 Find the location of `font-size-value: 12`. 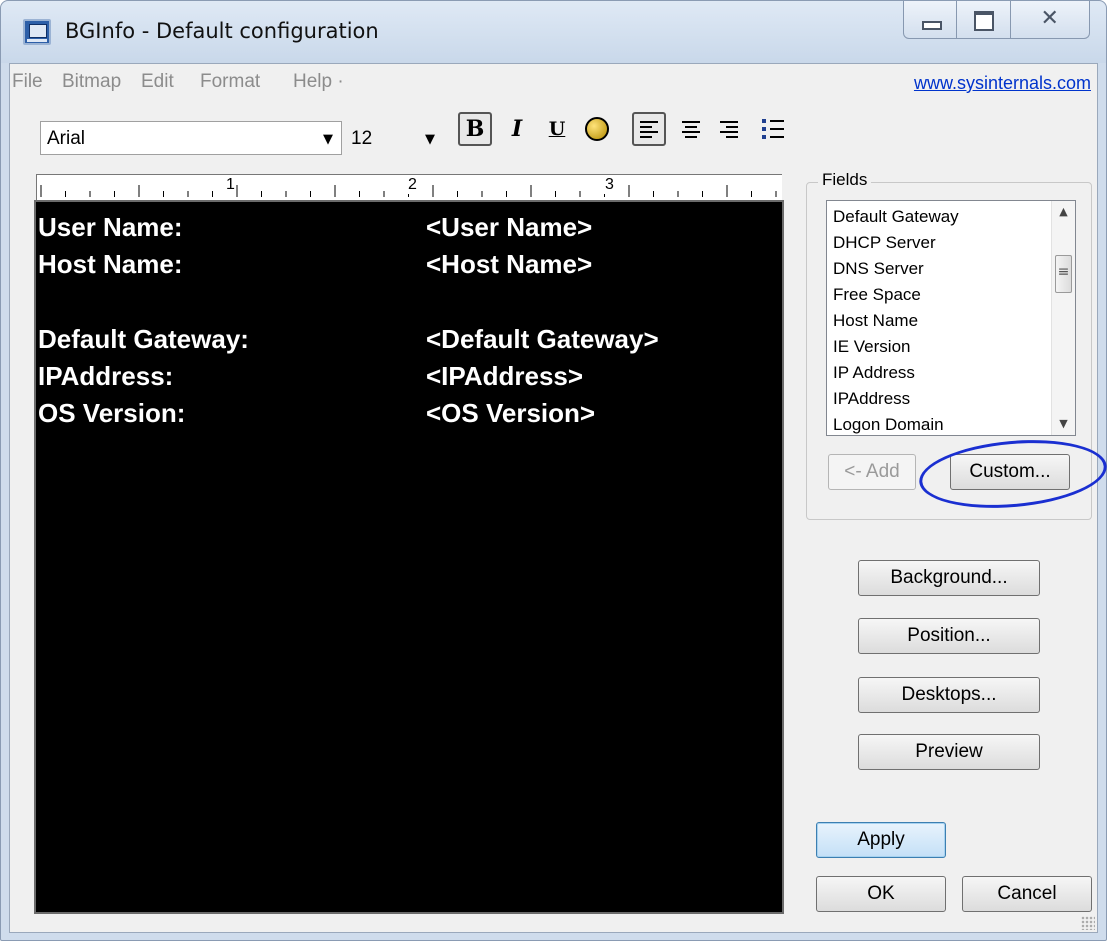

font-size-value: 12 is located at coordinates (362, 138).